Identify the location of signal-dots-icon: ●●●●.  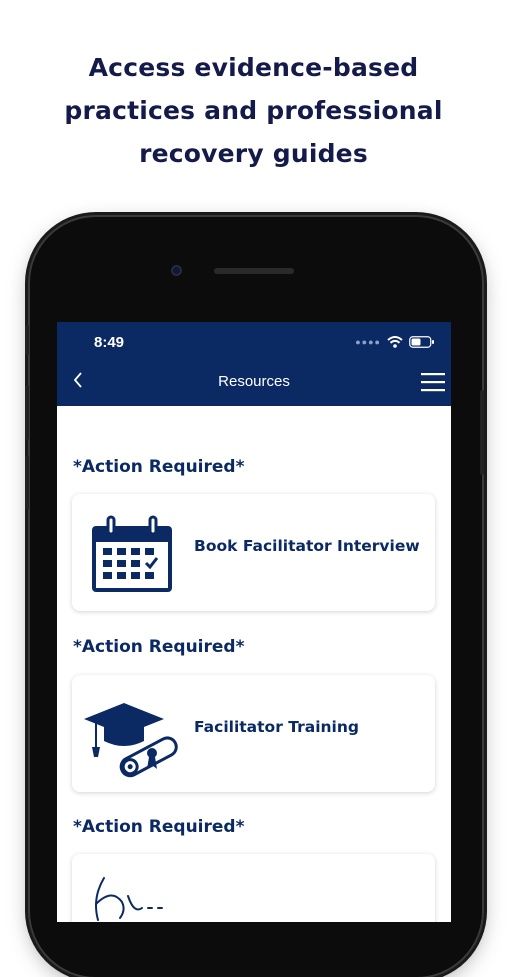
(368, 342).